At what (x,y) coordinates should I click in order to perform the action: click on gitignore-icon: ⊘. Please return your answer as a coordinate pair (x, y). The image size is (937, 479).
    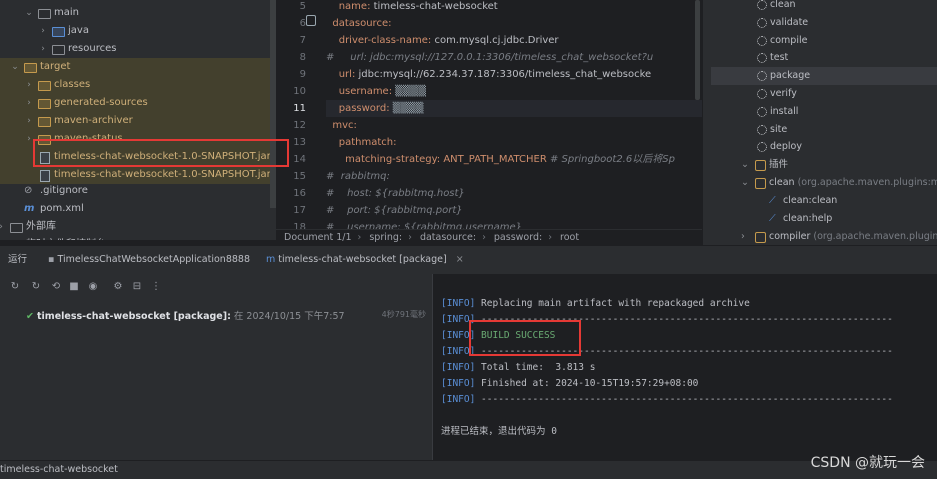
    Looking at the image, I should click on (28, 190).